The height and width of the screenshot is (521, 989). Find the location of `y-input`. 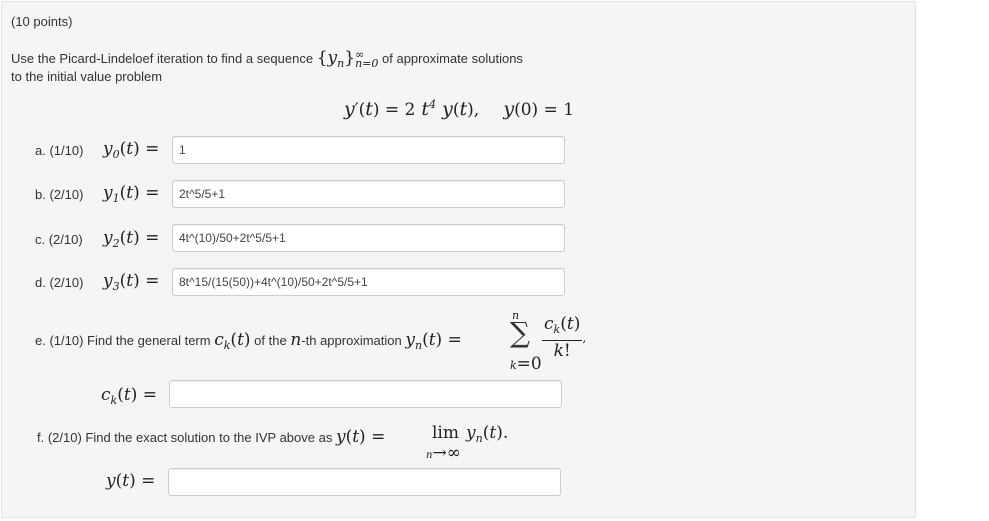

y-input is located at coordinates (364, 482).